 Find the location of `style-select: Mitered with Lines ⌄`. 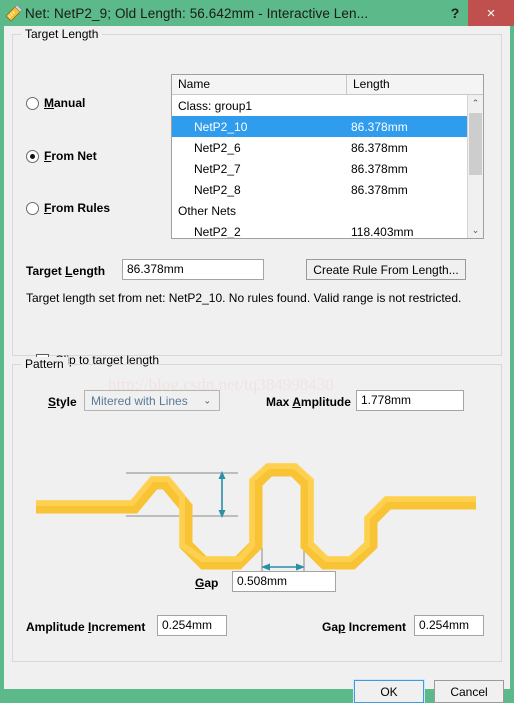

style-select: Mitered with Lines ⌄ is located at coordinates (152, 400).